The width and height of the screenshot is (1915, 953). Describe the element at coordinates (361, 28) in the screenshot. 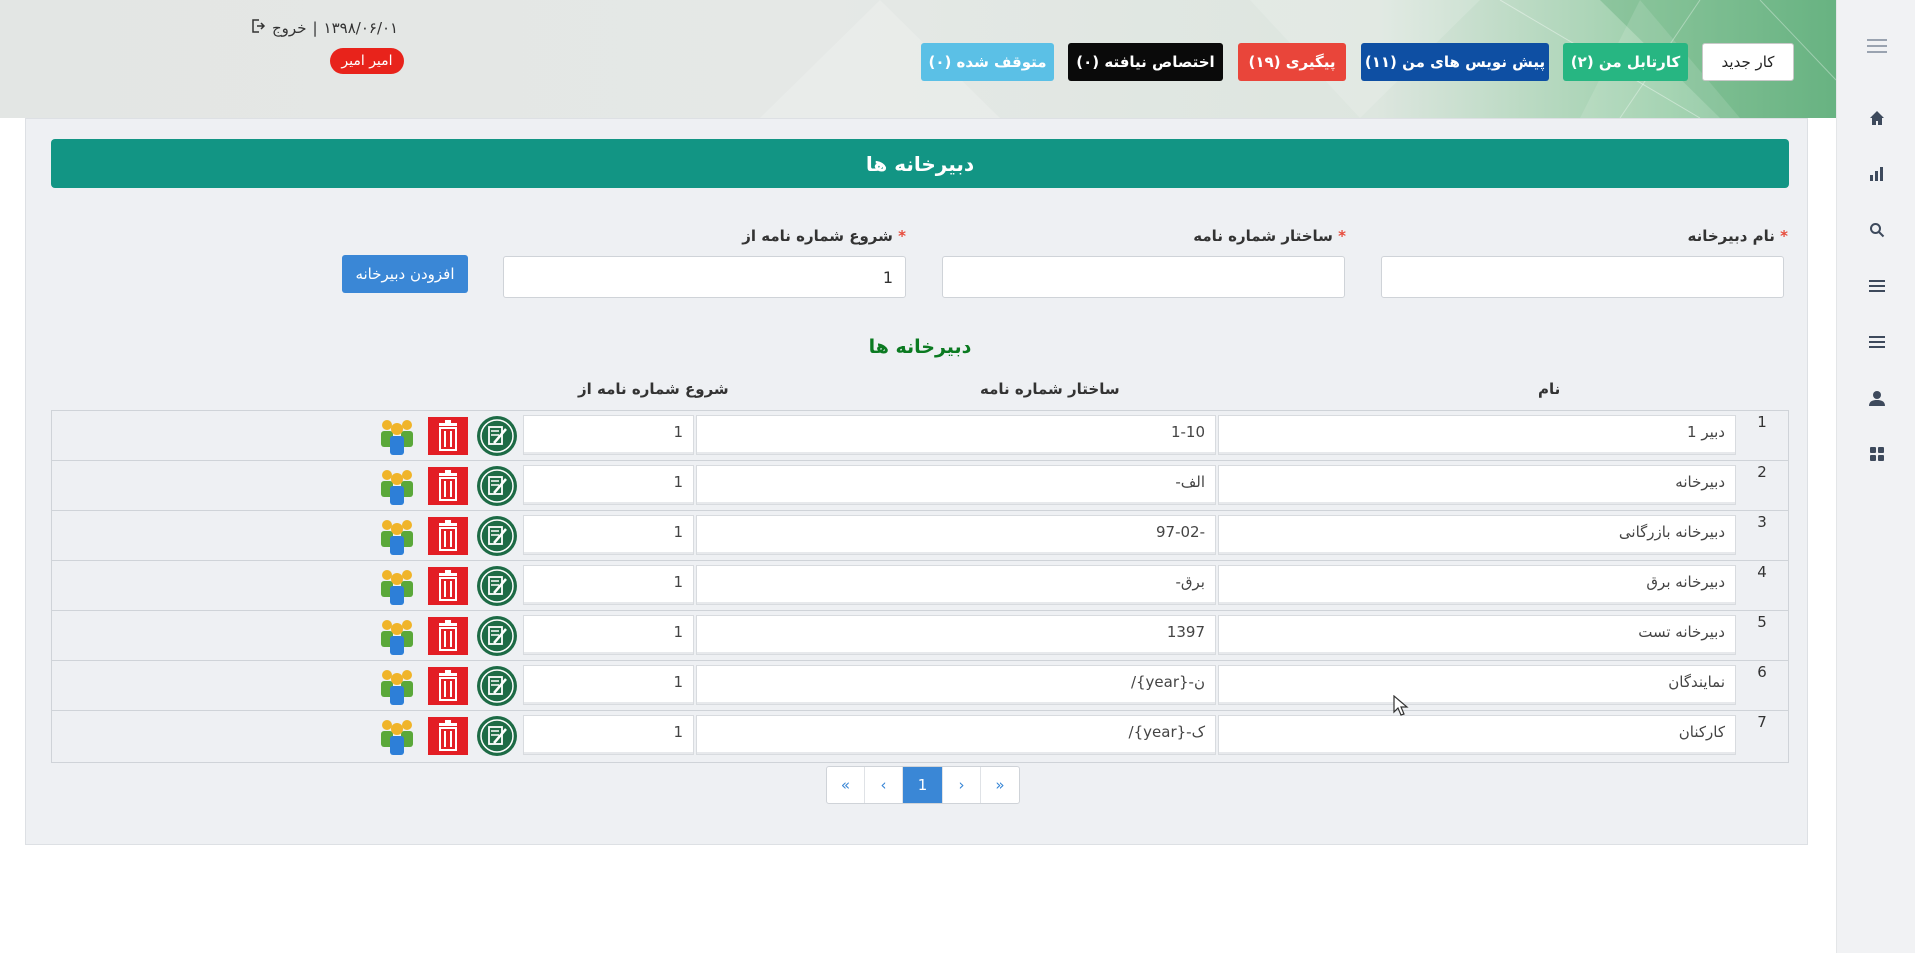

I see `current-date: ۱۳۹۸/۰۶/۰۱` at that location.